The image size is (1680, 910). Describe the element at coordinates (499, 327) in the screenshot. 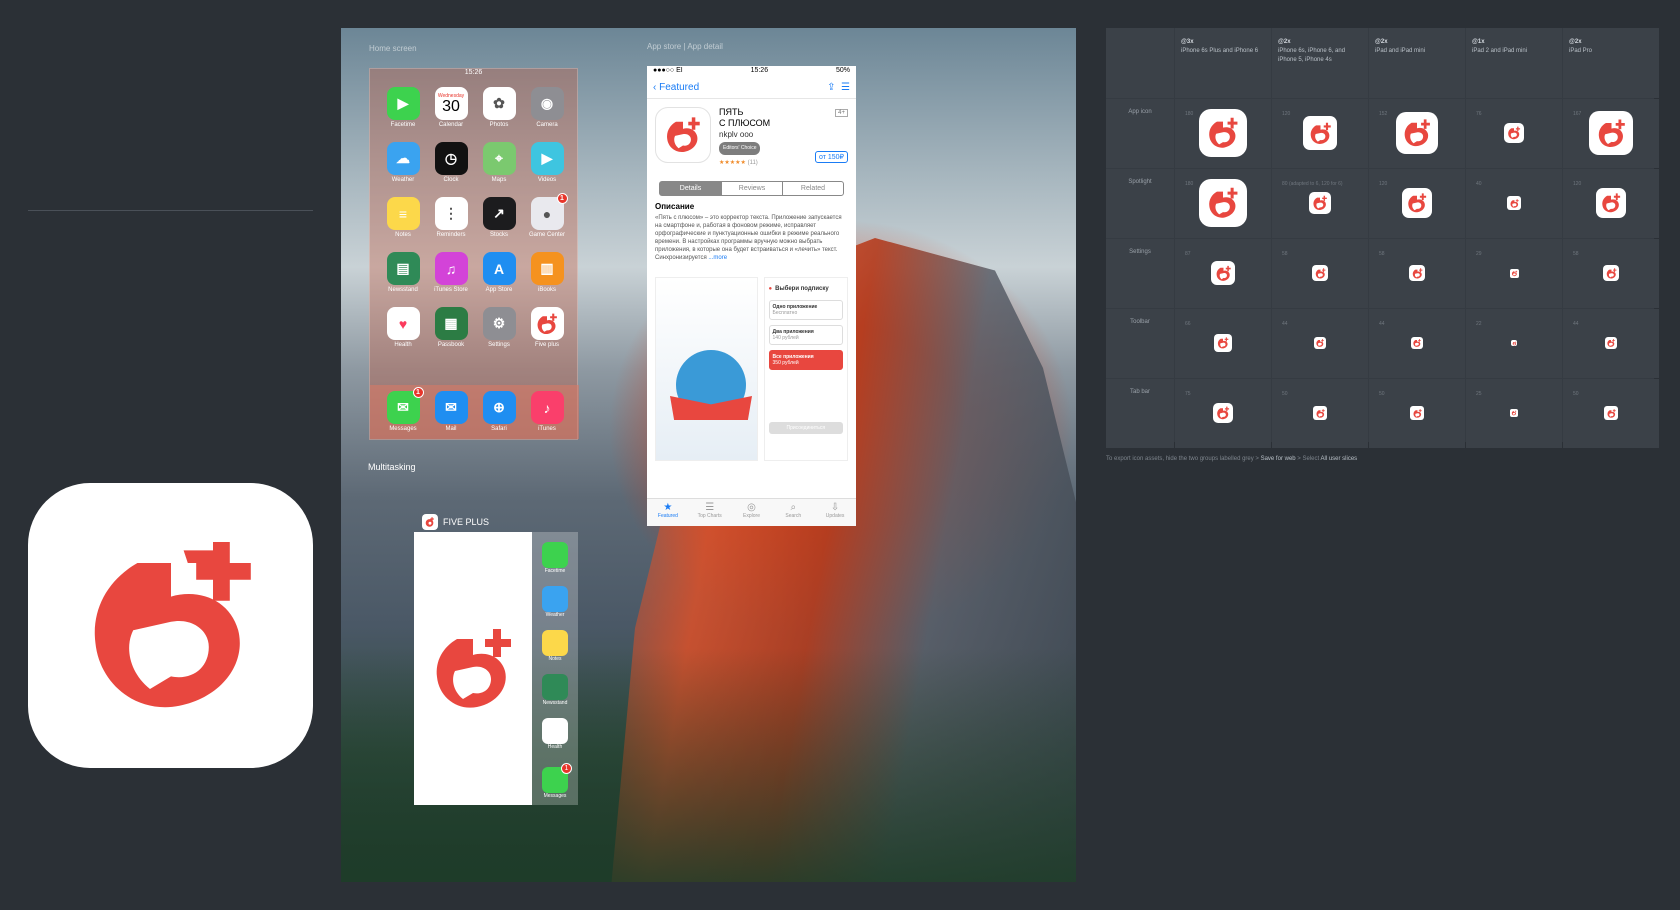

I see `app-settings: ⚙ Settings` at that location.